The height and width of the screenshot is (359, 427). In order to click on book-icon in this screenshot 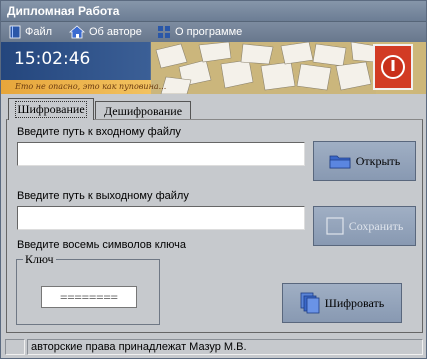, I will do `click(15, 32)`.